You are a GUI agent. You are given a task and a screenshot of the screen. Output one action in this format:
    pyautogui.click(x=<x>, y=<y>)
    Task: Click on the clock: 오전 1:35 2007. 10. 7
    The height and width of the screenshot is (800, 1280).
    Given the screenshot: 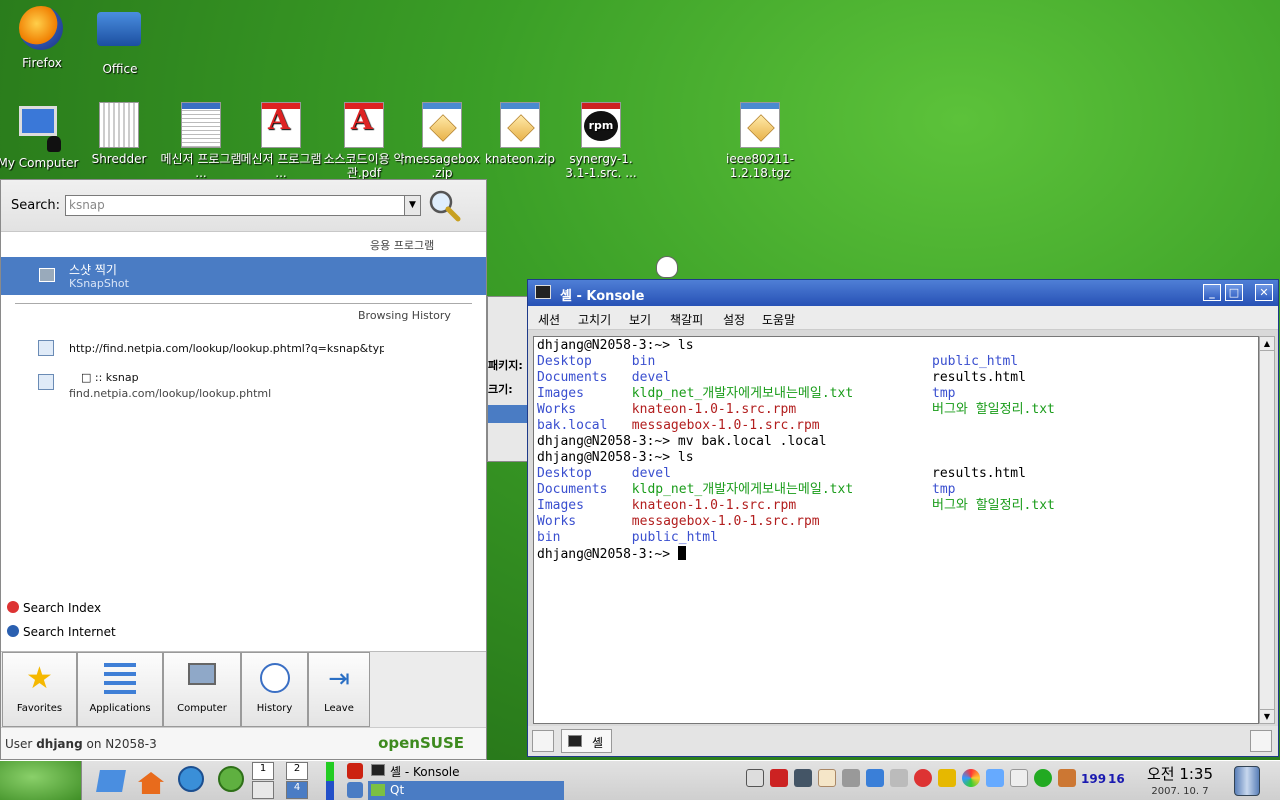 What is the action you would take?
    pyautogui.click(x=1180, y=780)
    